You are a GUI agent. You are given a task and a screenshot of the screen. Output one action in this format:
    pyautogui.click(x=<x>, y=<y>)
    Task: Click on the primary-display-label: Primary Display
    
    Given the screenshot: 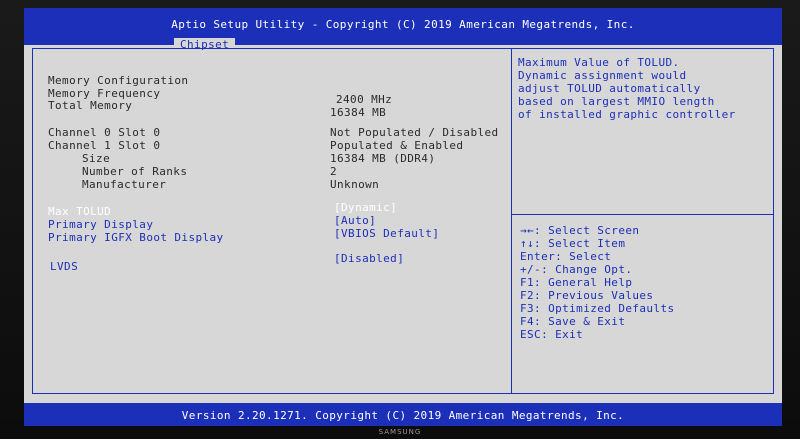 What is the action you would take?
    pyautogui.click(x=100, y=224)
    